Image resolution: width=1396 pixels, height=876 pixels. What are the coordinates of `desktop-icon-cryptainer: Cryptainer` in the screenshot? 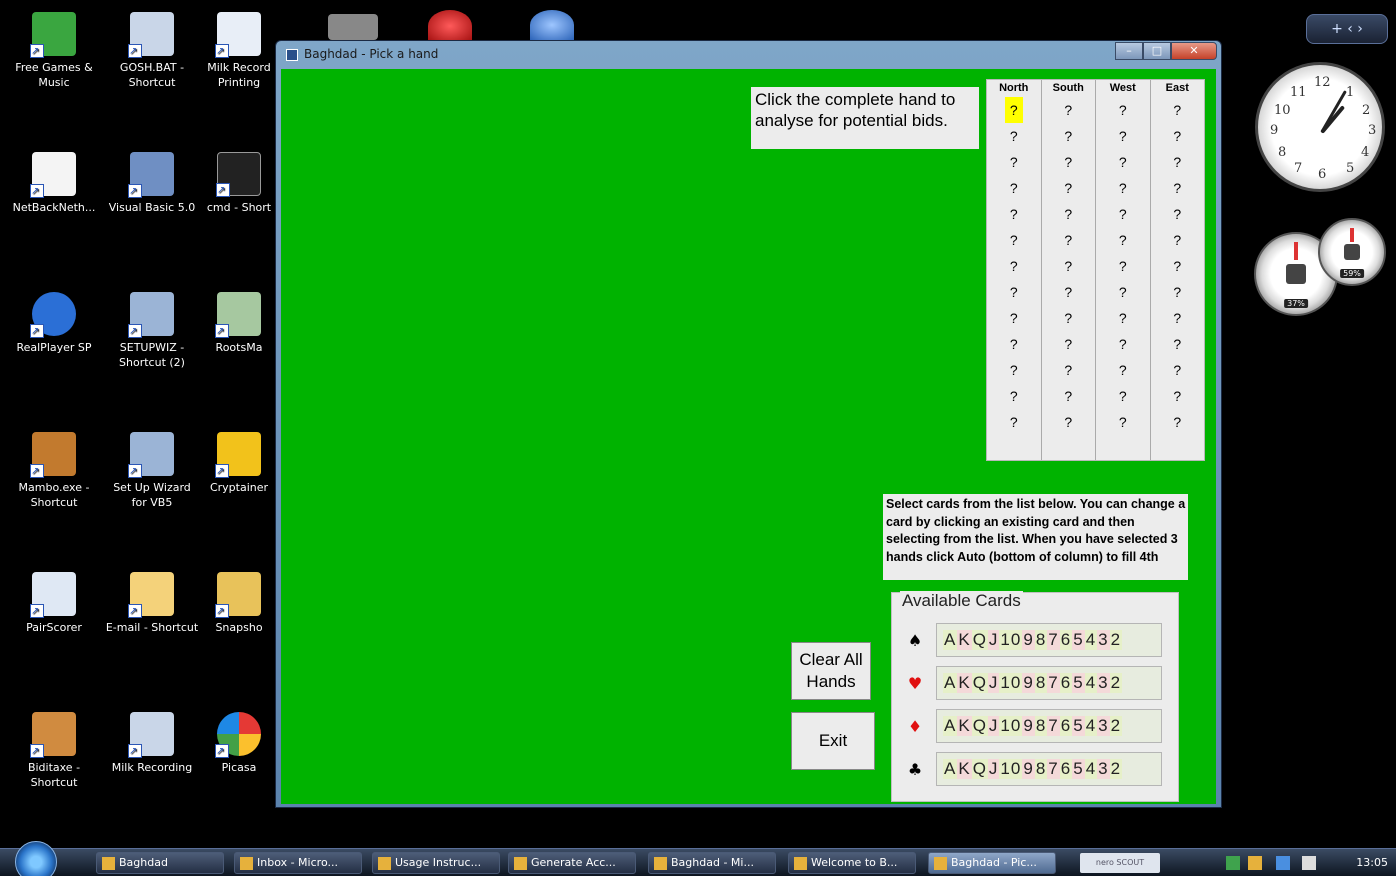 It's located at (239, 463).